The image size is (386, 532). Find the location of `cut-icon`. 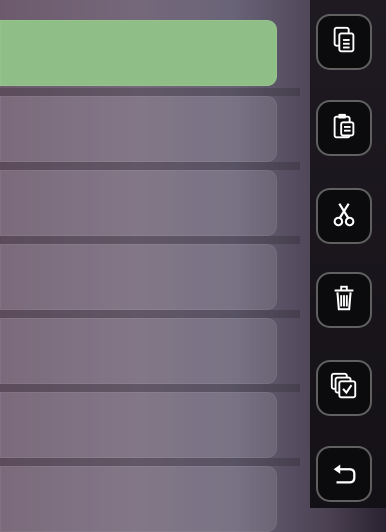

cut-icon is located at coordinates (344, 216).